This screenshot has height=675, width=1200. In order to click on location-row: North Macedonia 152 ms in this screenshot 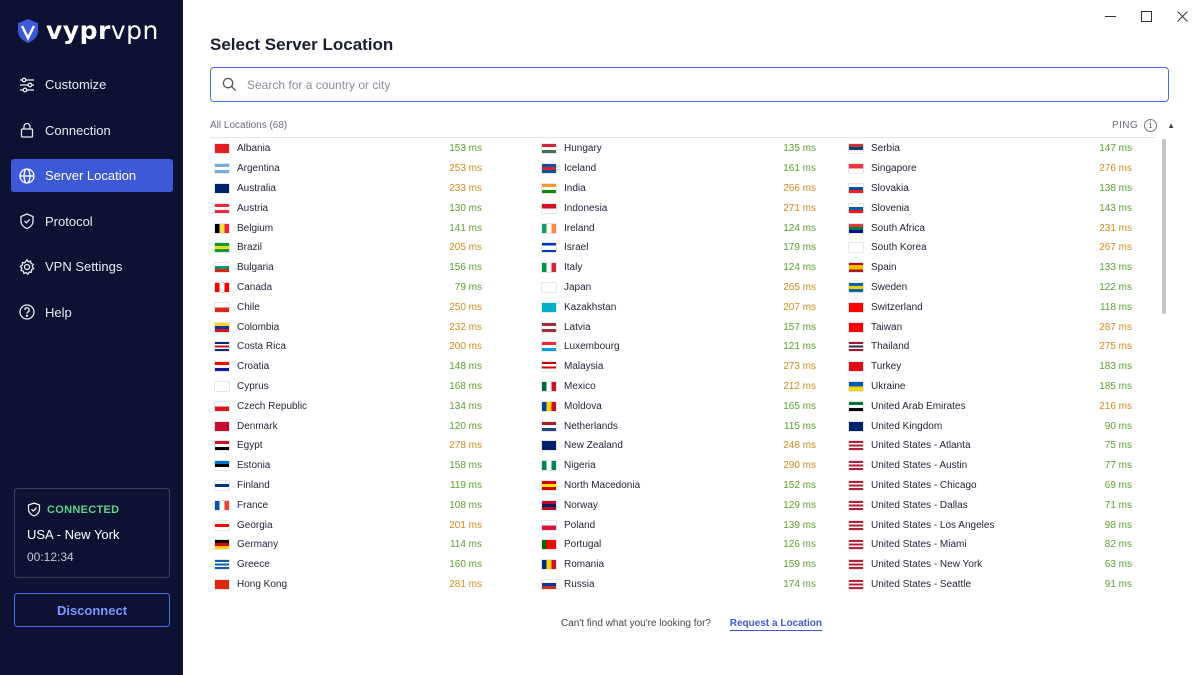, I will do `click(676, 486)`.